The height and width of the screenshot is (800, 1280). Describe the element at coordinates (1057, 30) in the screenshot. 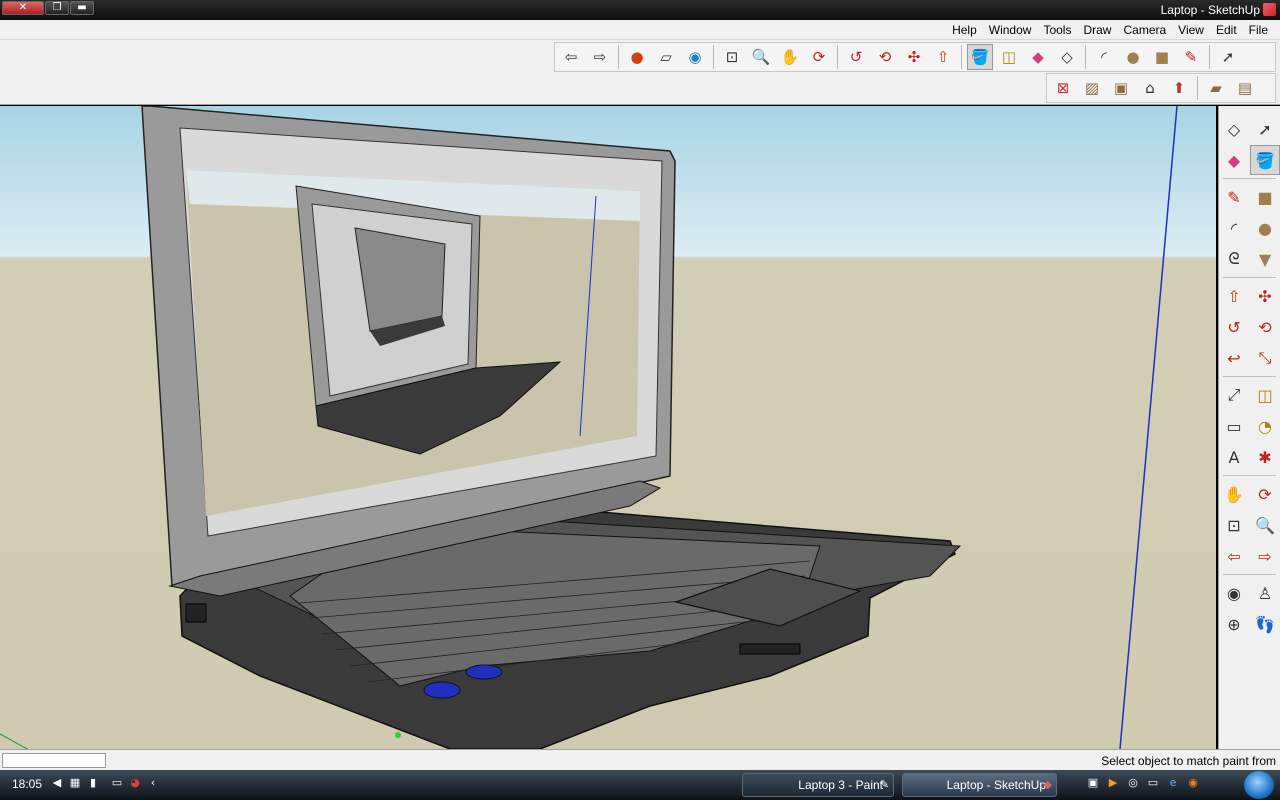

I see `menu-tools: Tools` at that location.